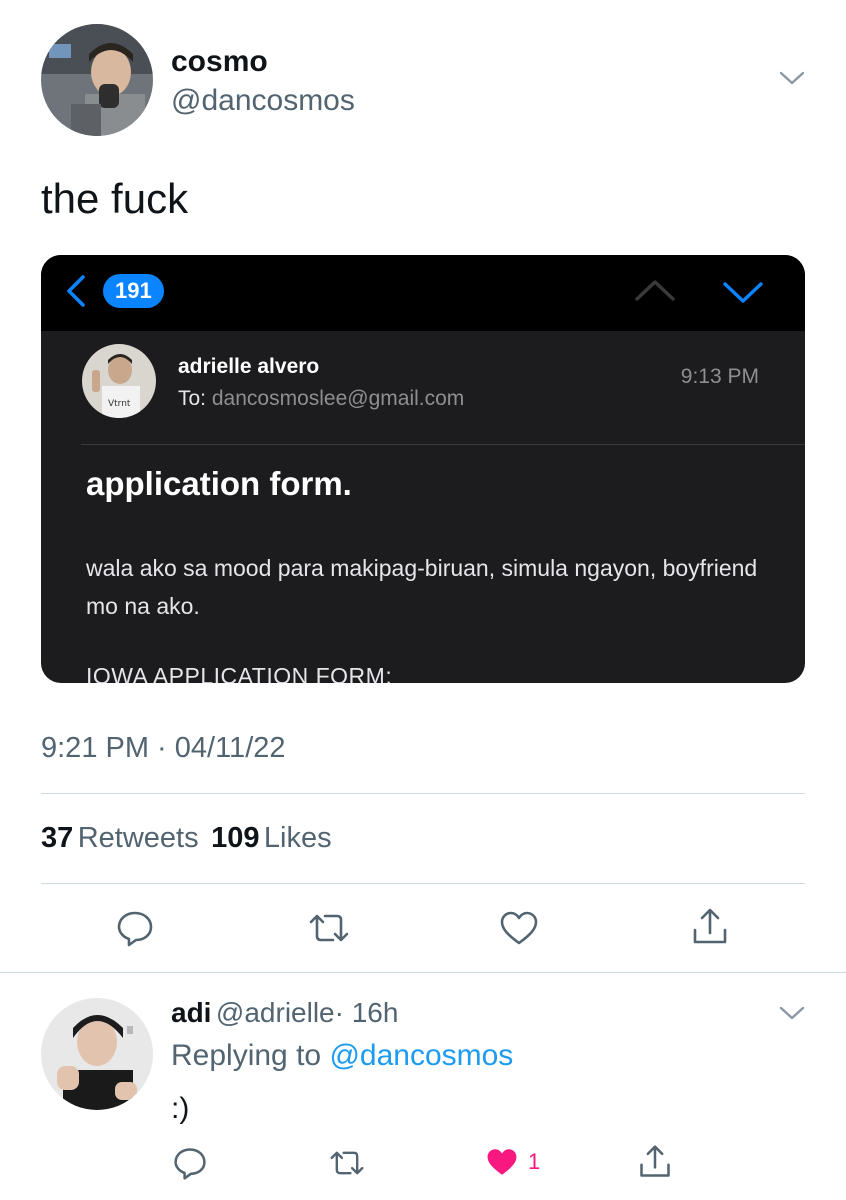 The image size is (846, 1200). I want to click on svg-text: Vtrnt, so click(119, 404).